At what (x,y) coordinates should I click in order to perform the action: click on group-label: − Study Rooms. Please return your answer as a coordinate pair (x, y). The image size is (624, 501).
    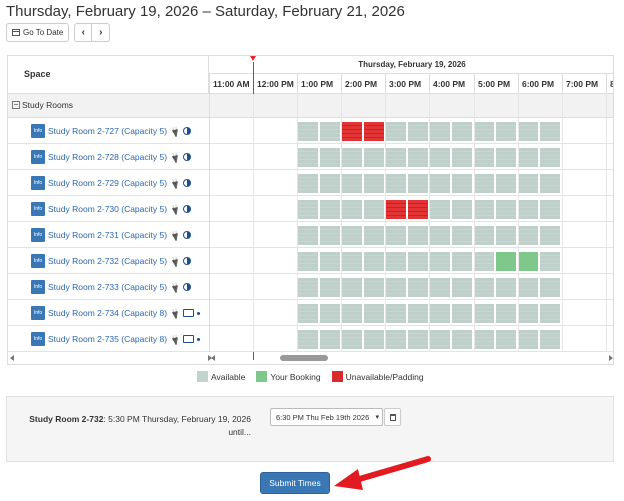
    Looking at the image, I should click on (42, 105).